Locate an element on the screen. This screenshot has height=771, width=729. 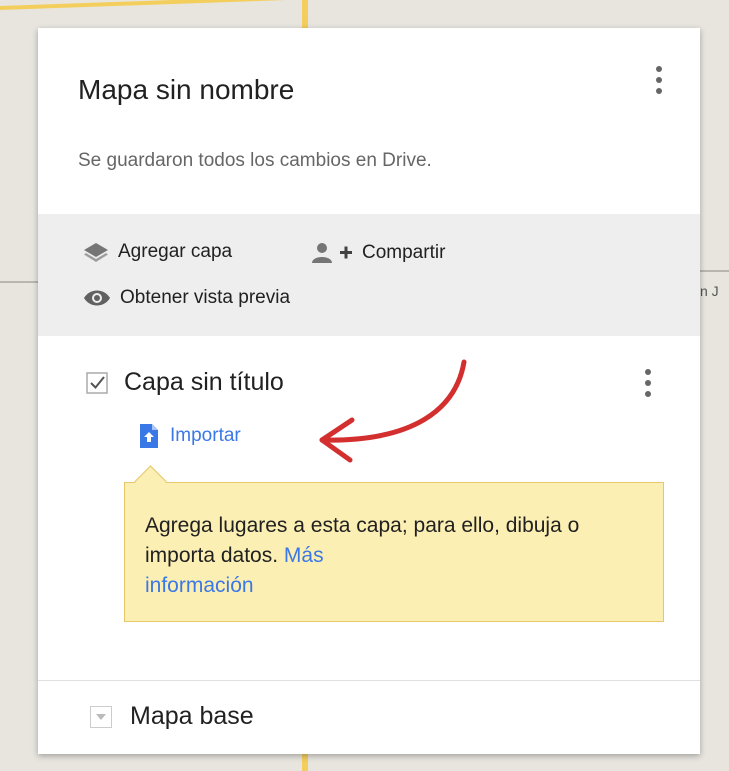
import-link: Importar is located at coordinates (189, 436).